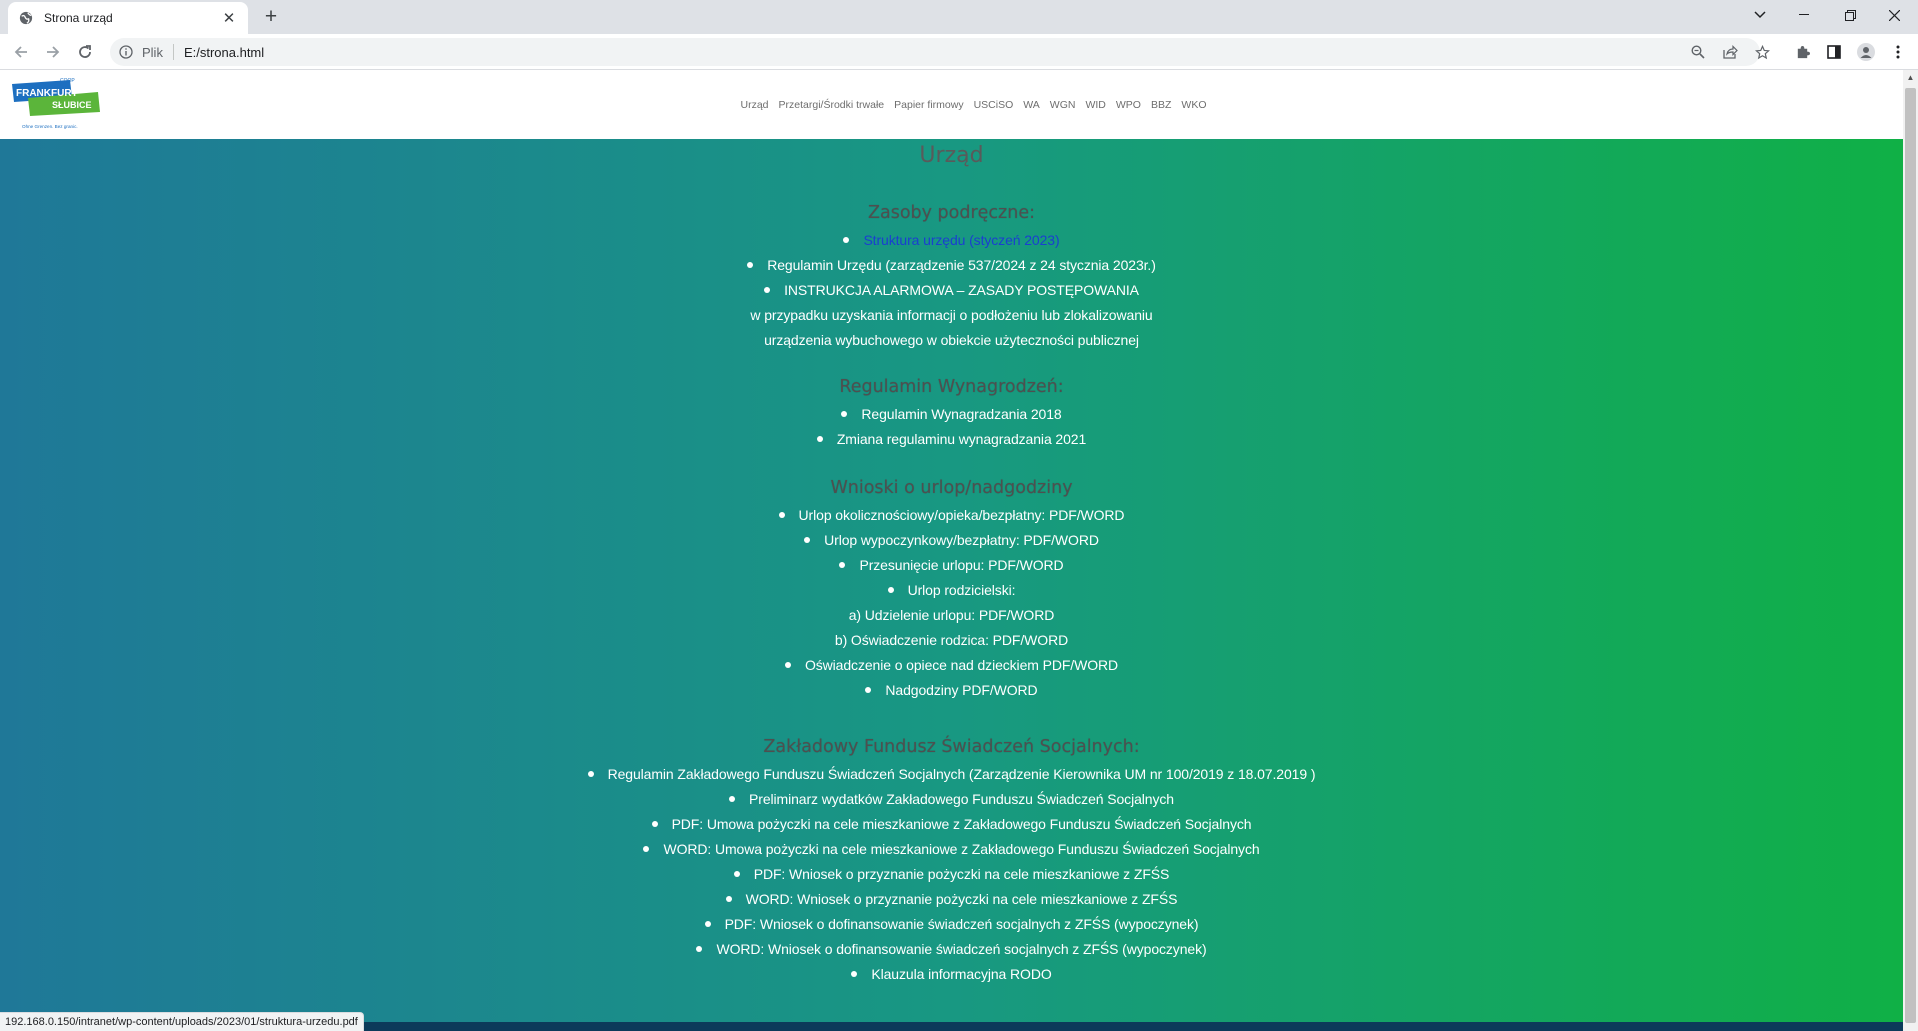 The image size is (1918, 1031). Describe the element at coordinates (21, 52) in the screenshot. I see `back-arrow-icon` at that location.